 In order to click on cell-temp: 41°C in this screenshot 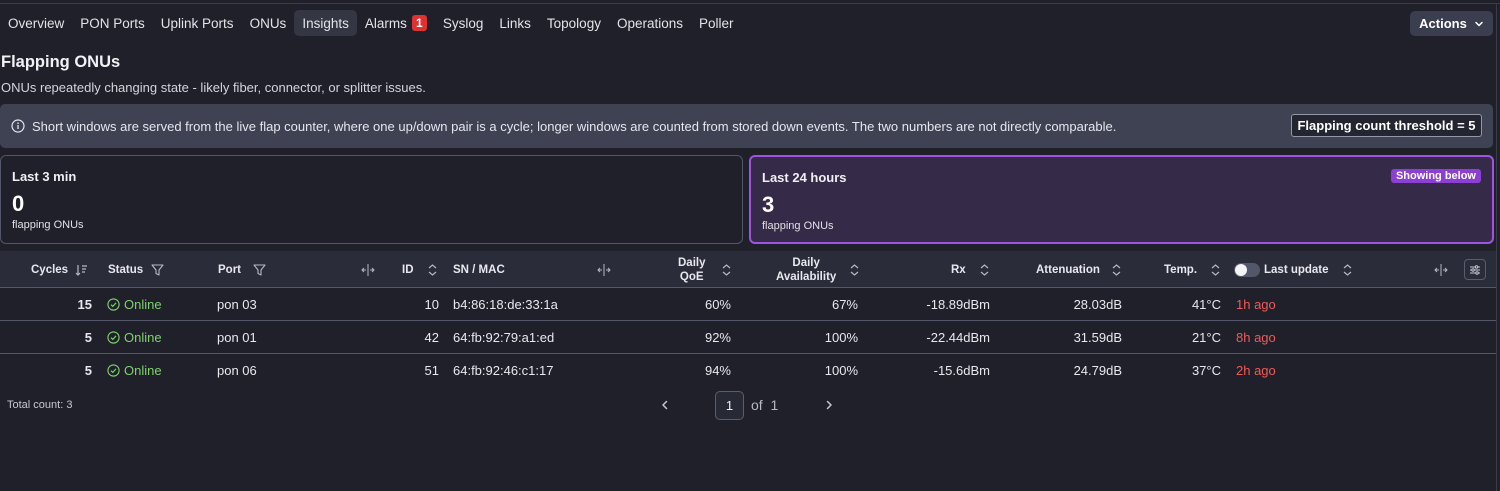, I will do `click(1206, 304)`.